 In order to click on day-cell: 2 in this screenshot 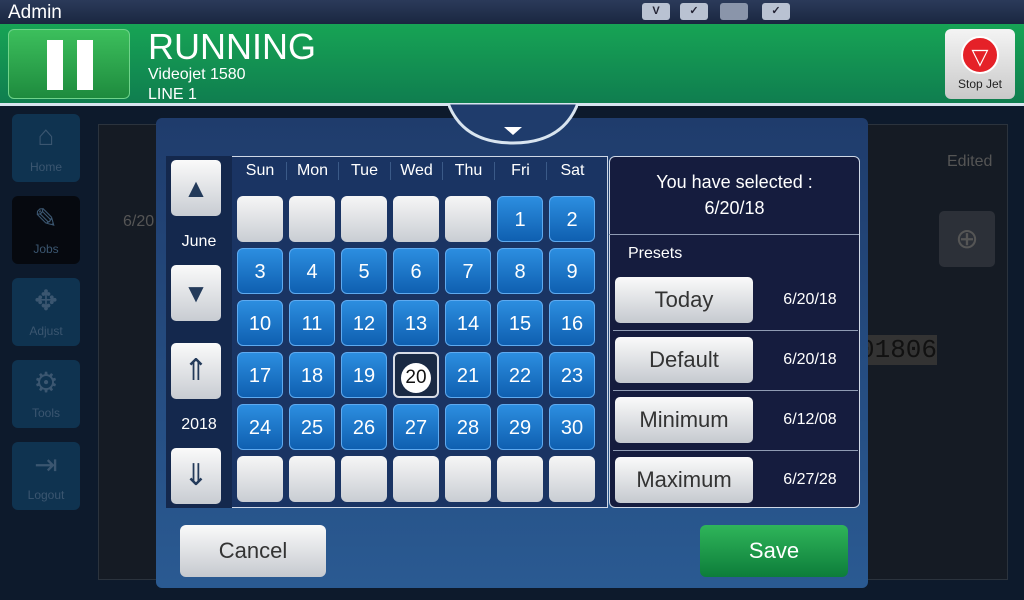, I will do `click(572, 219)`.